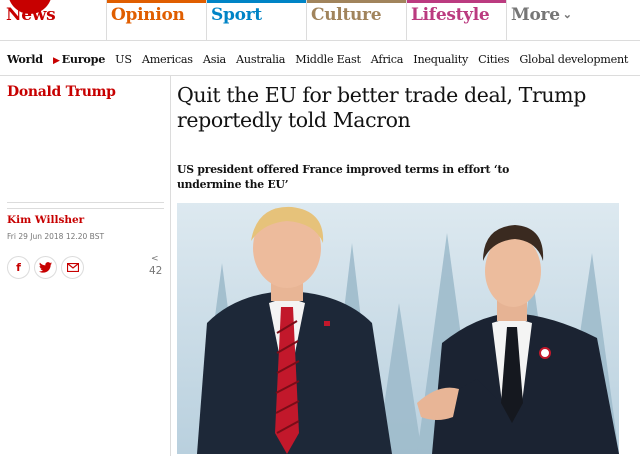 The width and height of the screenshot is (640, 456). Describe the element at coordinates (567, 14) in the screenshot. I see `chevron-down-icon: ⌄` at that location.